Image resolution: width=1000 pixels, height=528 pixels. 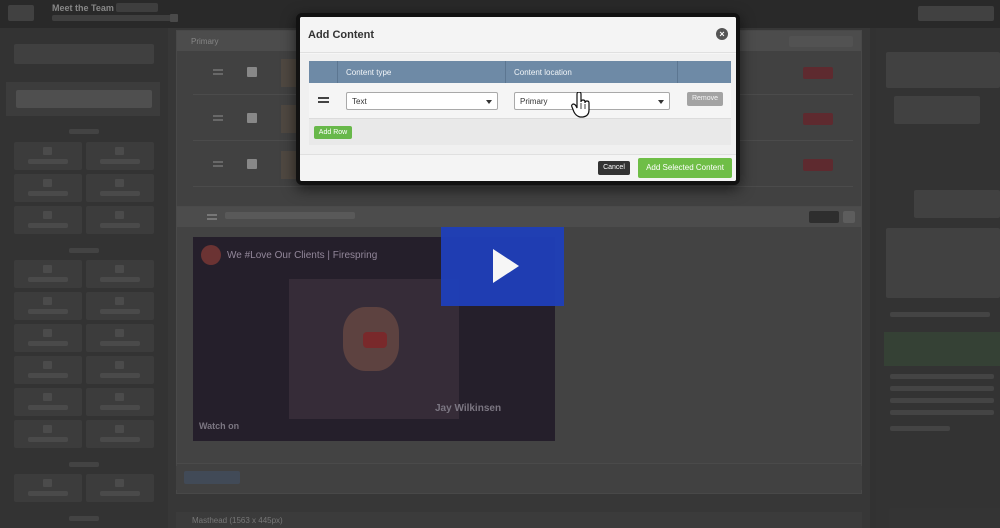 I want to click on content-location-value: Primary, so click(x=534, y=101).